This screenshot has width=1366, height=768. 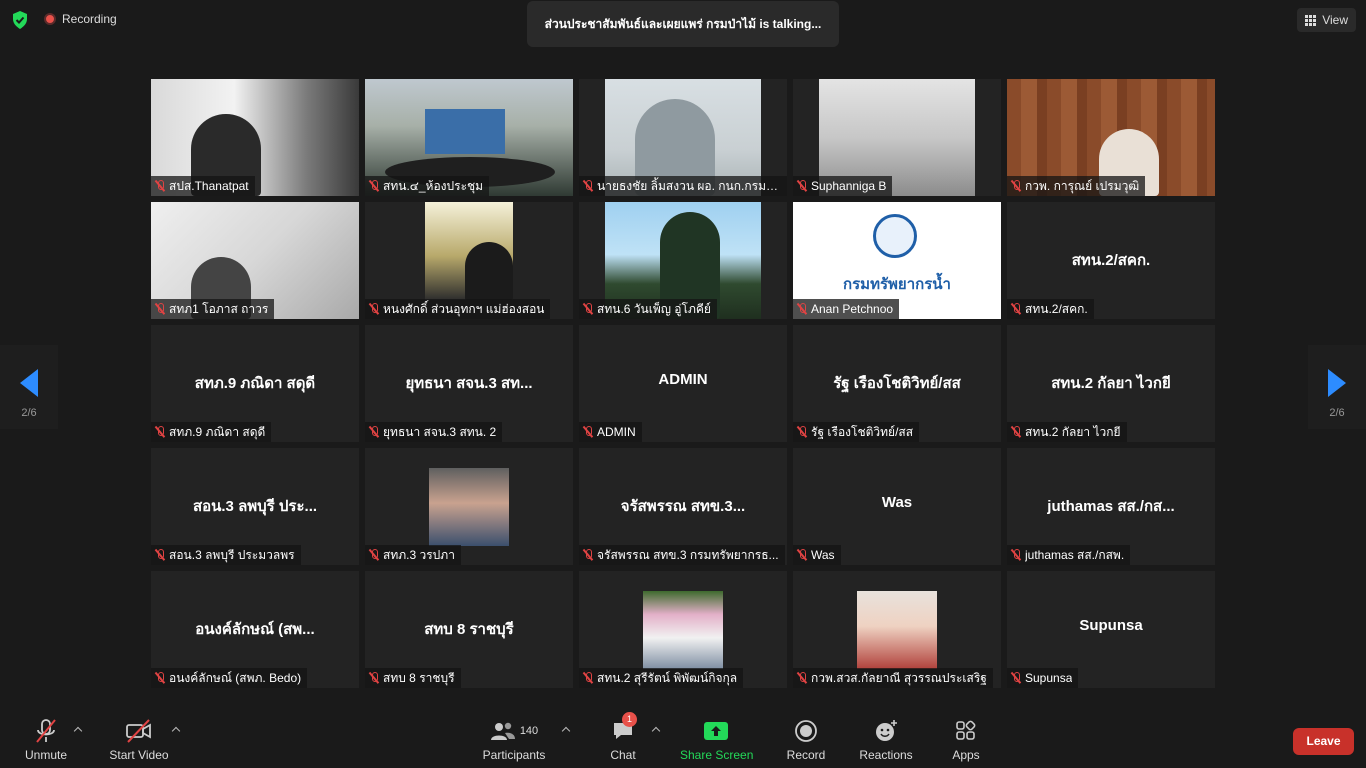 I want to click on participant-tile: กวพ. การุณย์ เปรมวุฒิ, so click(x=1111, y=137).